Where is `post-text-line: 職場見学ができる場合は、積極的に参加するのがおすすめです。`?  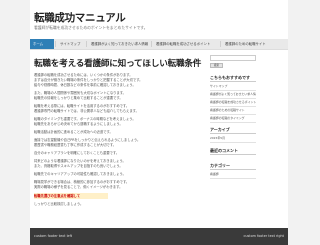 post-text-line: 職場見学ができる場合は、積極的に参加するのがおすすめです。 is located at coordinates (82, 182).